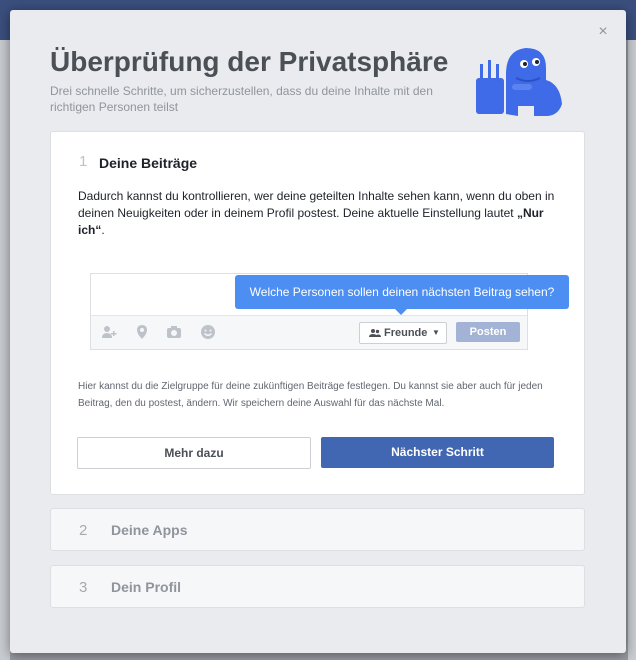 The height and width of the screenshot is (660, 636). I want to click on dialog-title: Überprüfung der Privatsphäre, so click(249, 61).